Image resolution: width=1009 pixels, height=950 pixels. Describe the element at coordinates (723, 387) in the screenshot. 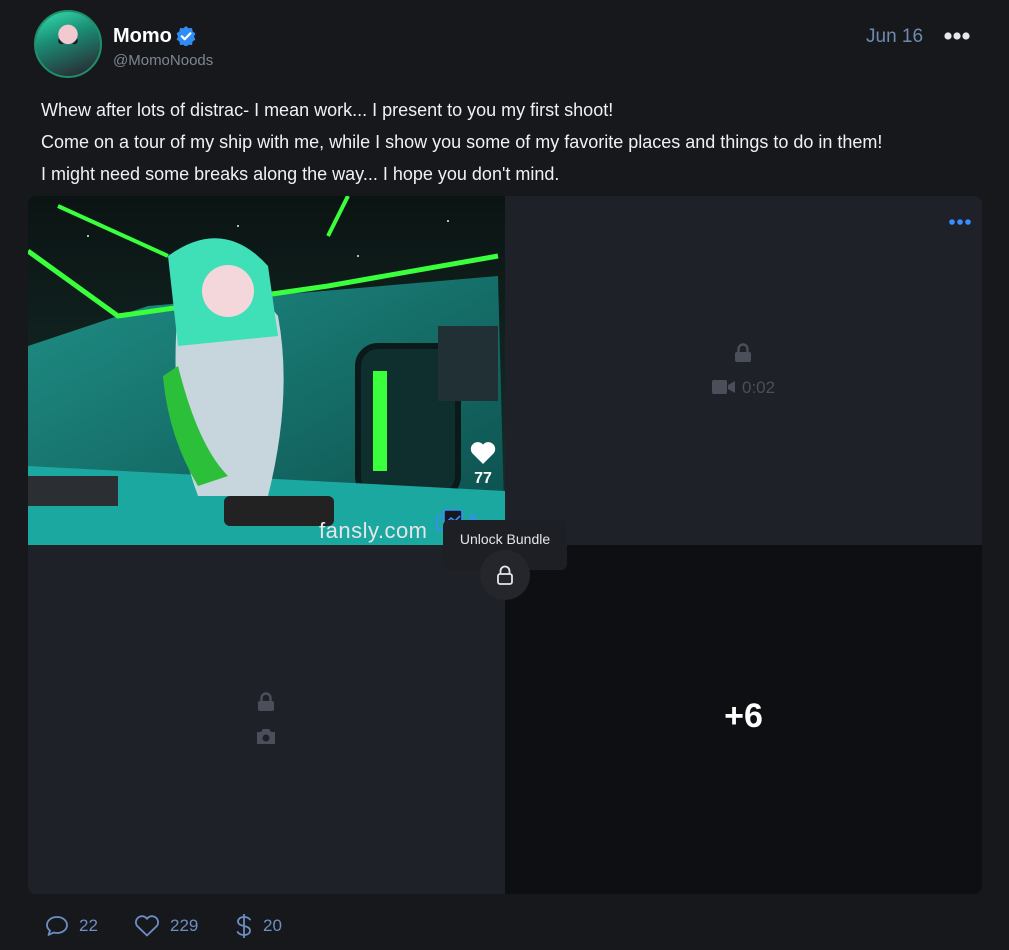

I see `video-icon` at that location.